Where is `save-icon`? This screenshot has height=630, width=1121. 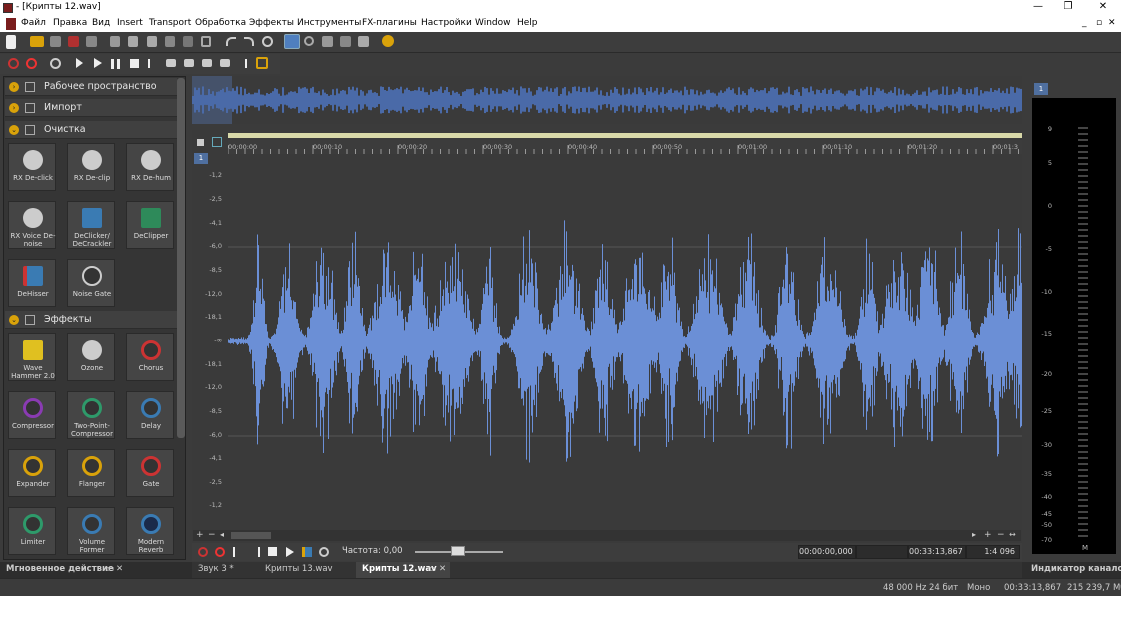 save-icon is located at coordinates (55, 41).